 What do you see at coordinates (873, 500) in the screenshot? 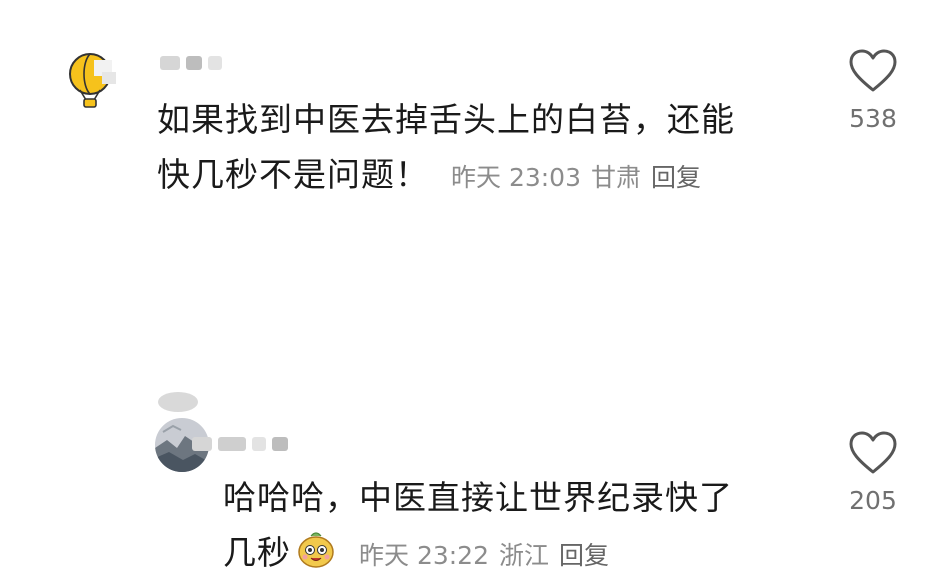
I see `like-count: 205` at bounding box center [873, 500].